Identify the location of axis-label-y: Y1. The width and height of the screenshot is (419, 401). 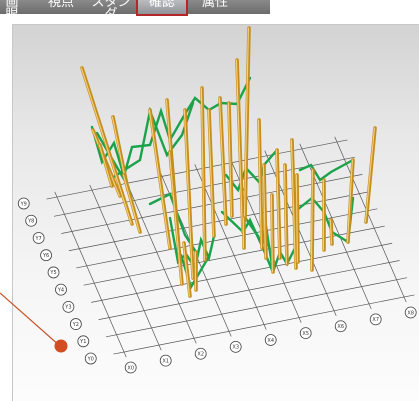
(82, 342).